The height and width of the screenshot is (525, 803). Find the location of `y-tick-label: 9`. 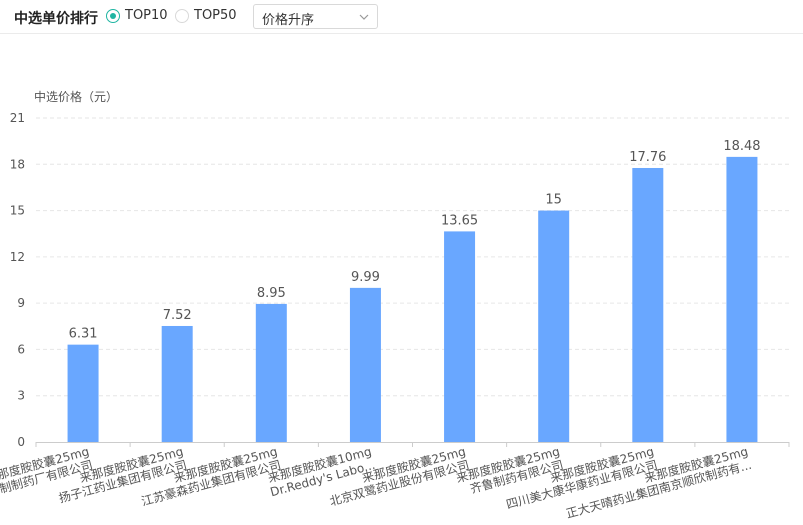

y-tick-label: 9 is located at coordinates (21, 303).